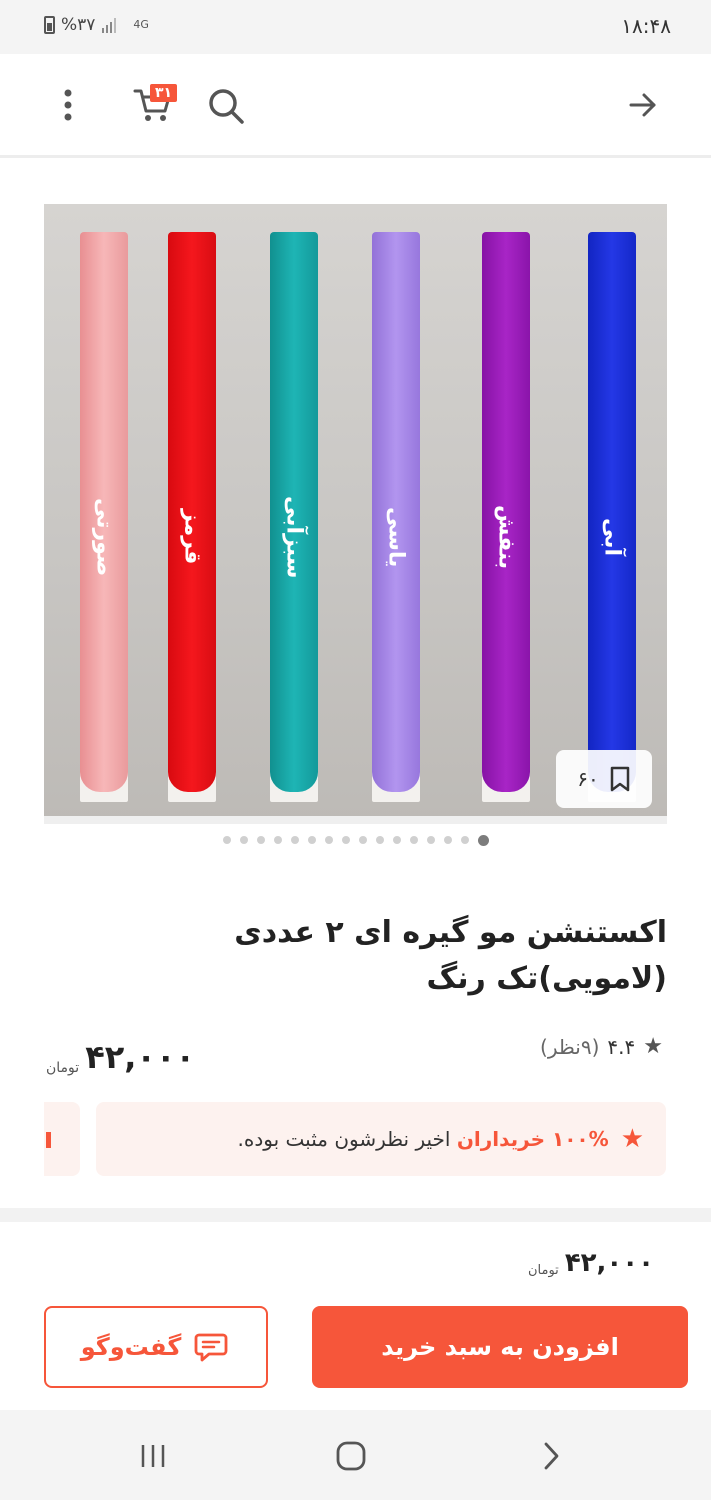  Describe the element at coordinates (612, 537) in the screenshot. I see `strip-label: آبی` at that location.